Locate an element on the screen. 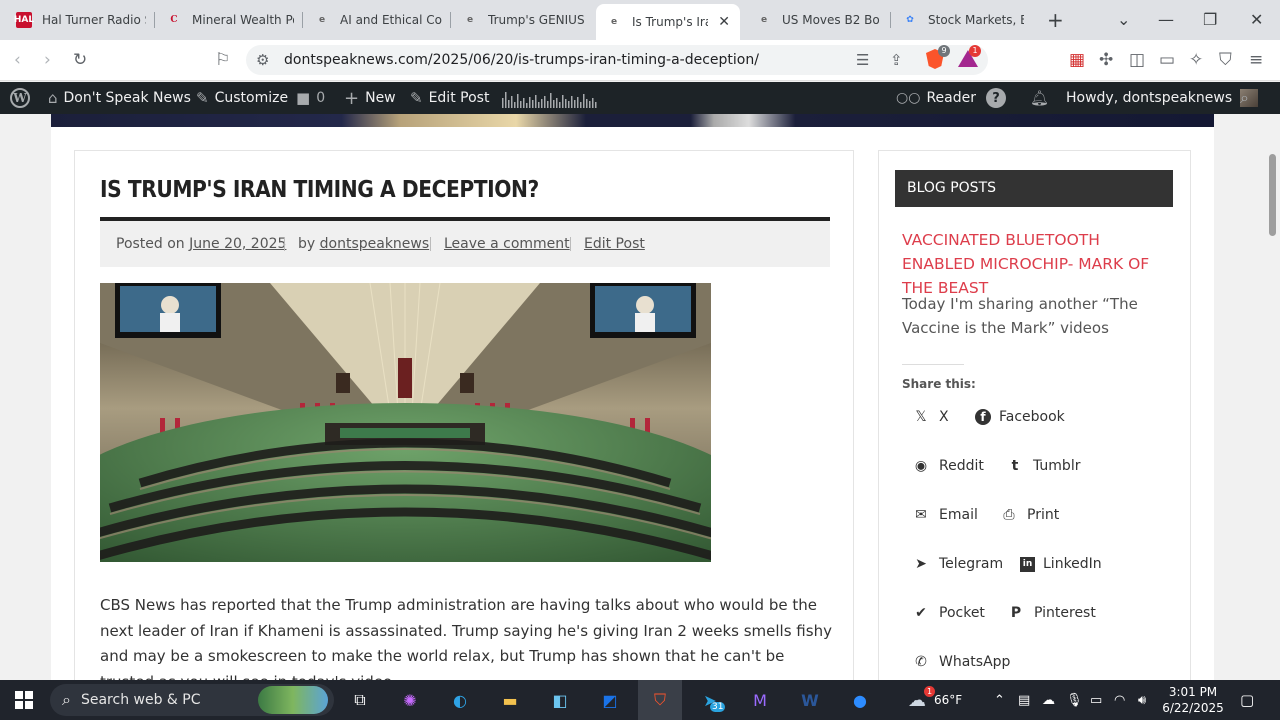 The height and width of the screenshot is (720, 1280). site-favicon-icon: C is located at coordinates (174, 20).